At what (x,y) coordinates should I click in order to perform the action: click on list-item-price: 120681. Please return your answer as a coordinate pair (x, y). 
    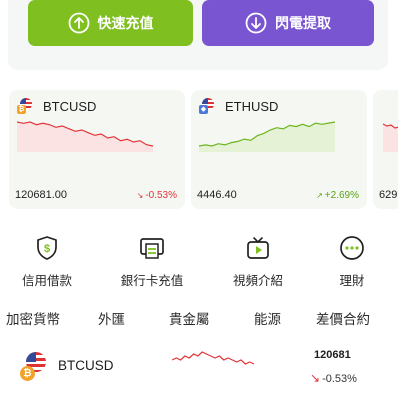
    Looking at the image, I should click on (332, 355).